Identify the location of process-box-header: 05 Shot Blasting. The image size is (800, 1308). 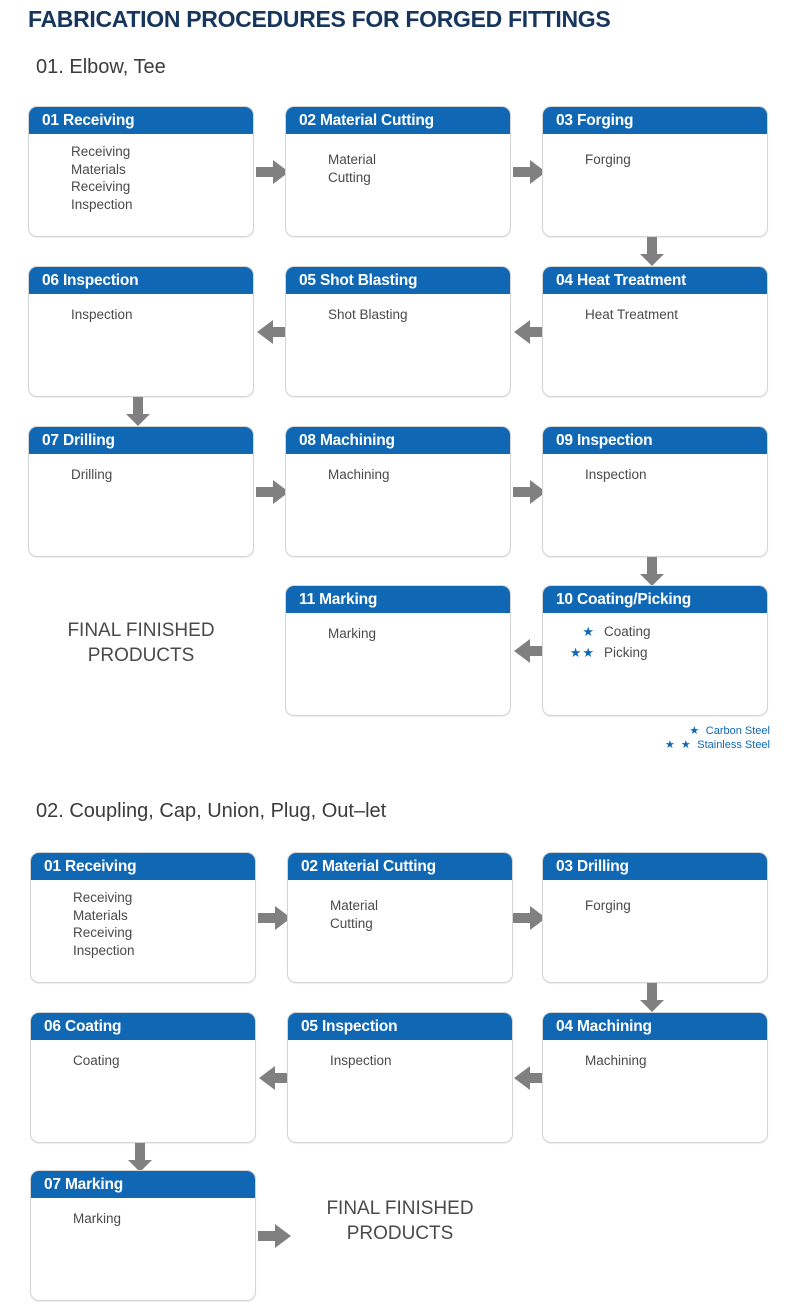
(398, 280).